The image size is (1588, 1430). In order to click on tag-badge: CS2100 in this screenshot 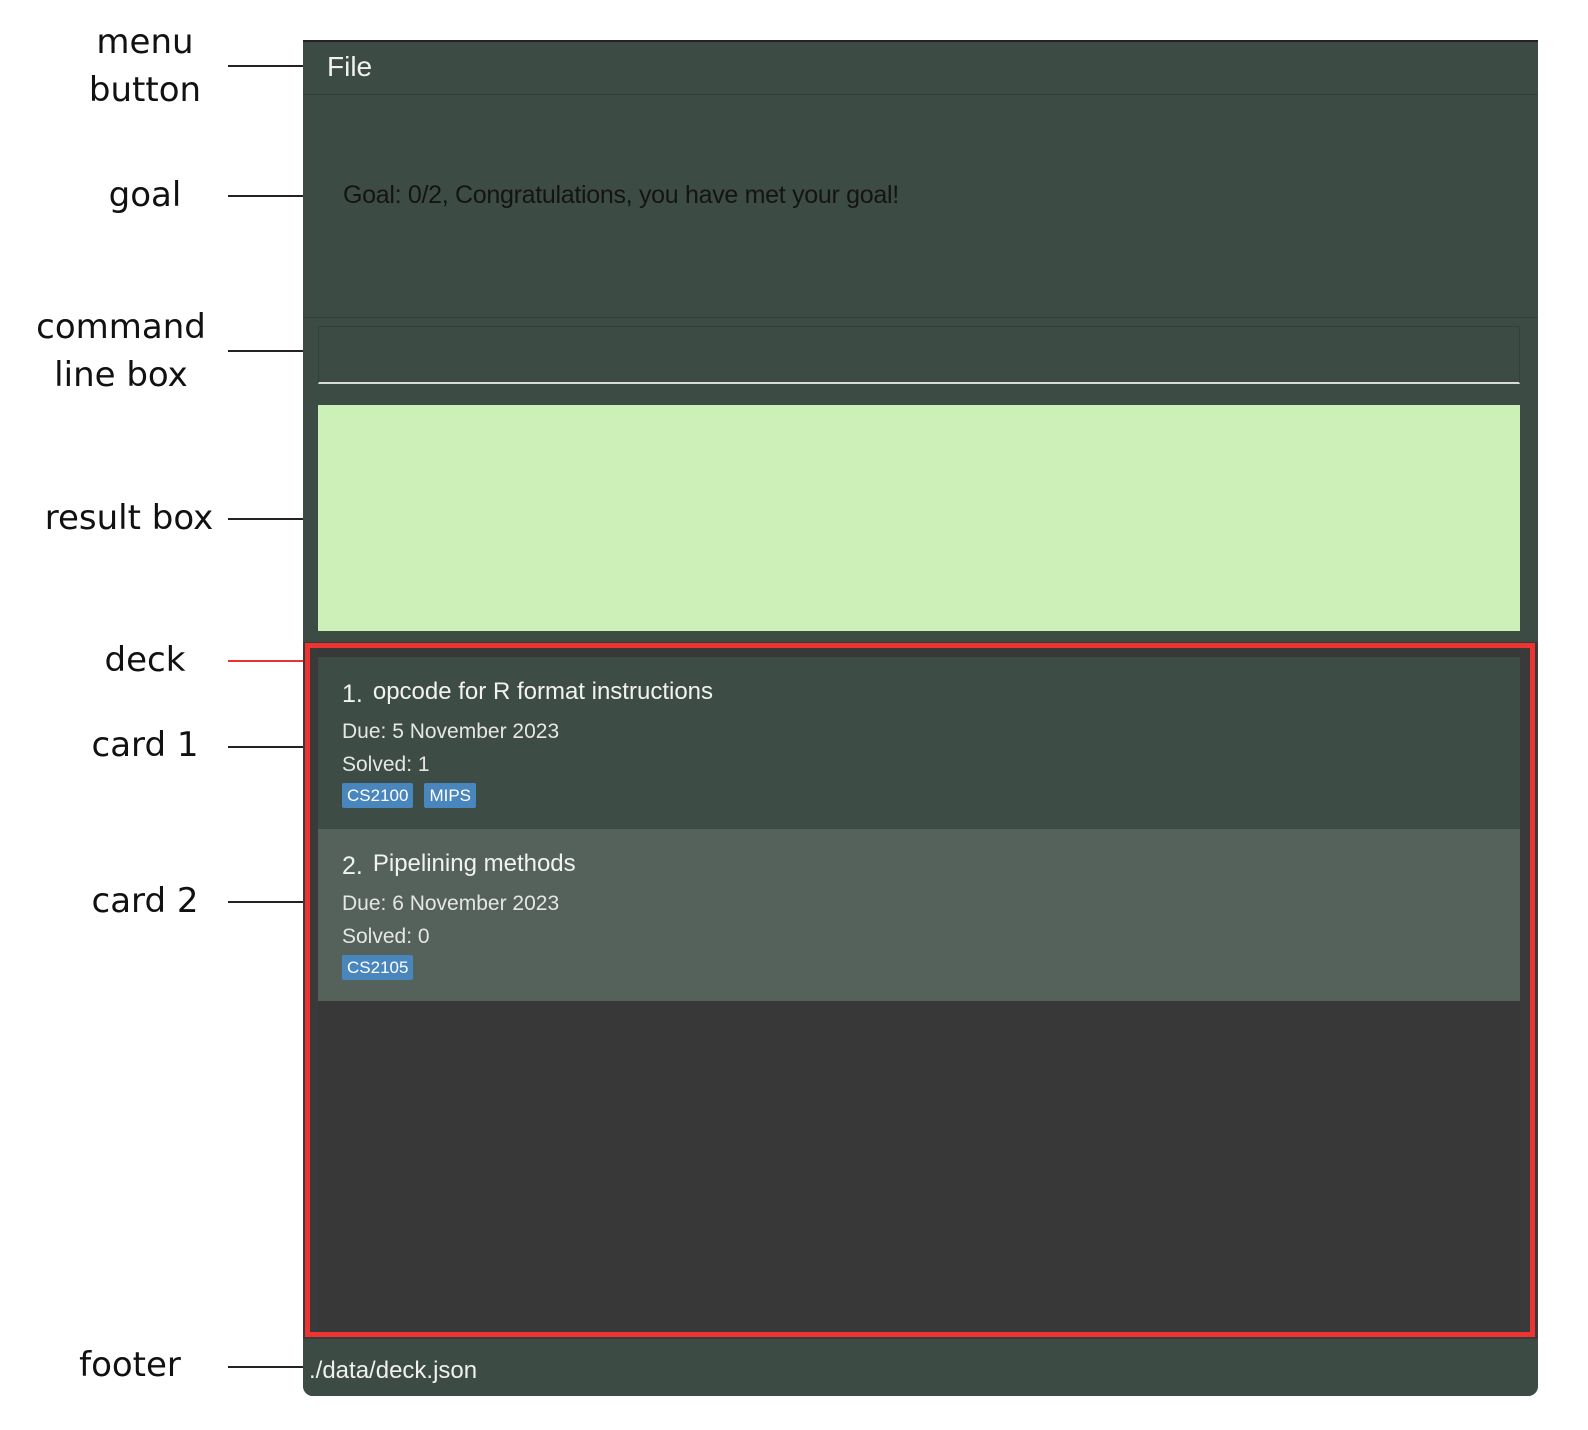, I will do `click(378, 795)`.